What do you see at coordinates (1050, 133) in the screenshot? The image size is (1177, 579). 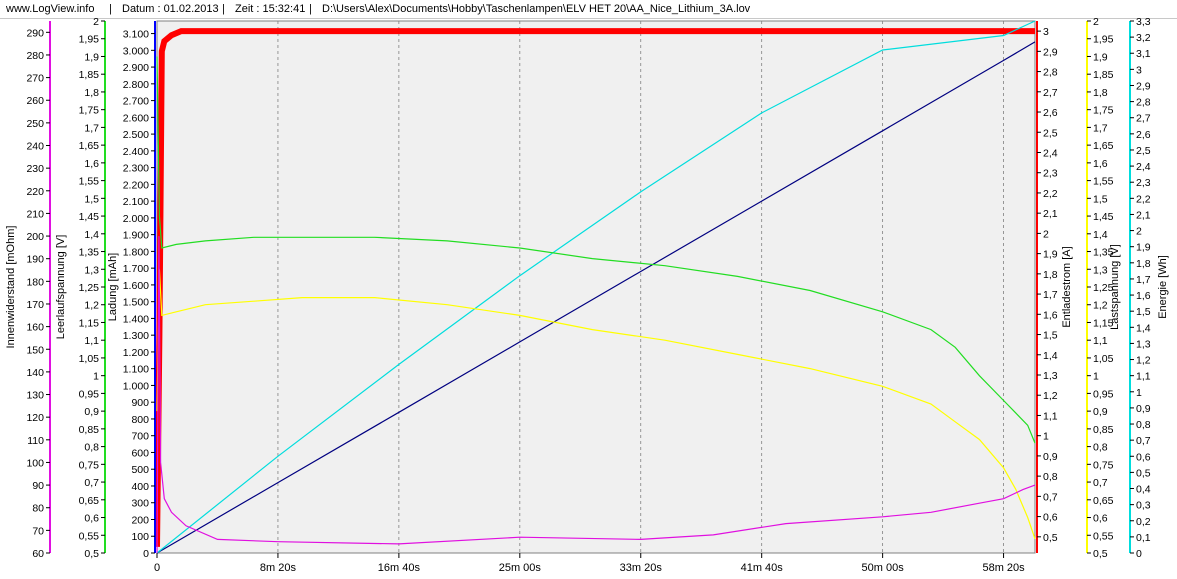 I see `entladestrom-tick-label: 2,5` at bounding box center [1050, 133].